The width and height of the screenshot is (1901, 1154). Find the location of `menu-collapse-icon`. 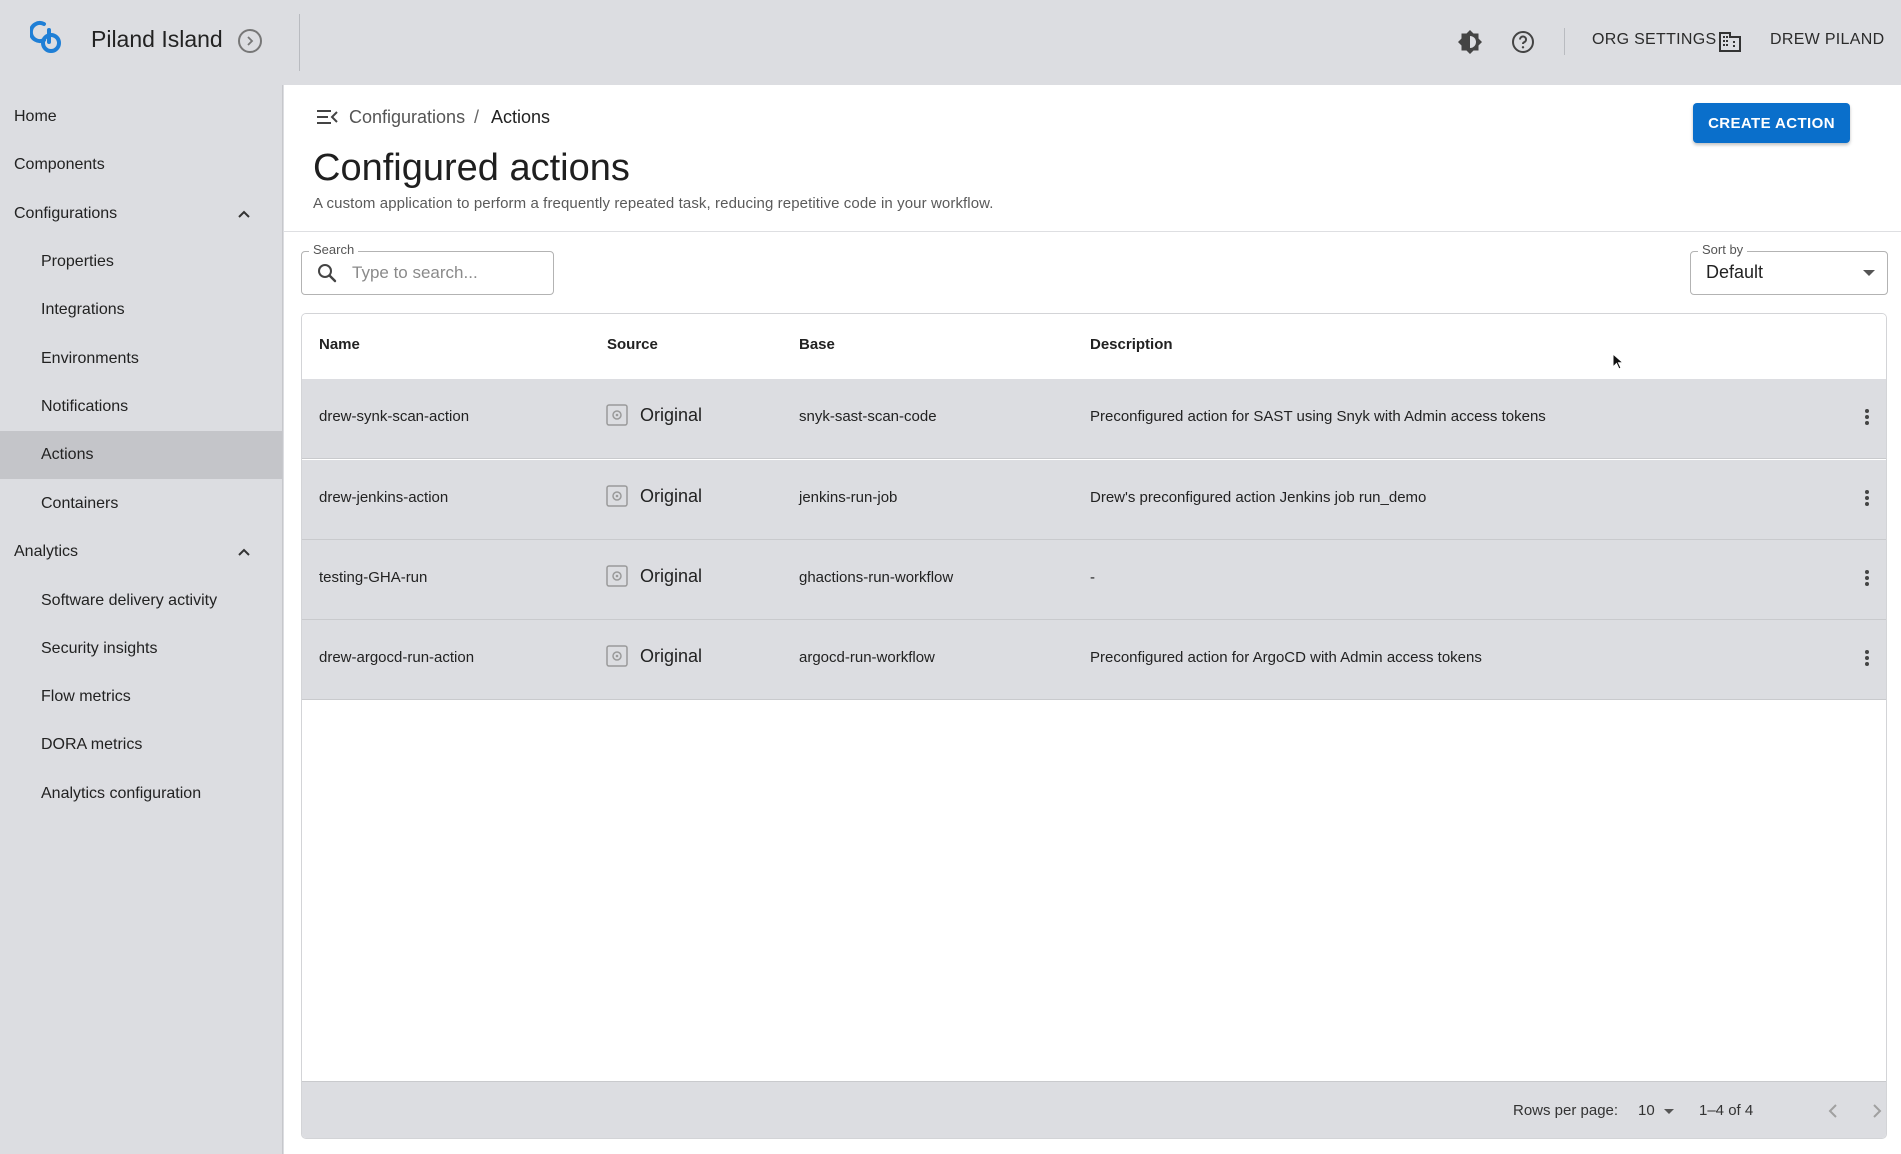

menu-collapse-icon is located at coordinates (327, 117).